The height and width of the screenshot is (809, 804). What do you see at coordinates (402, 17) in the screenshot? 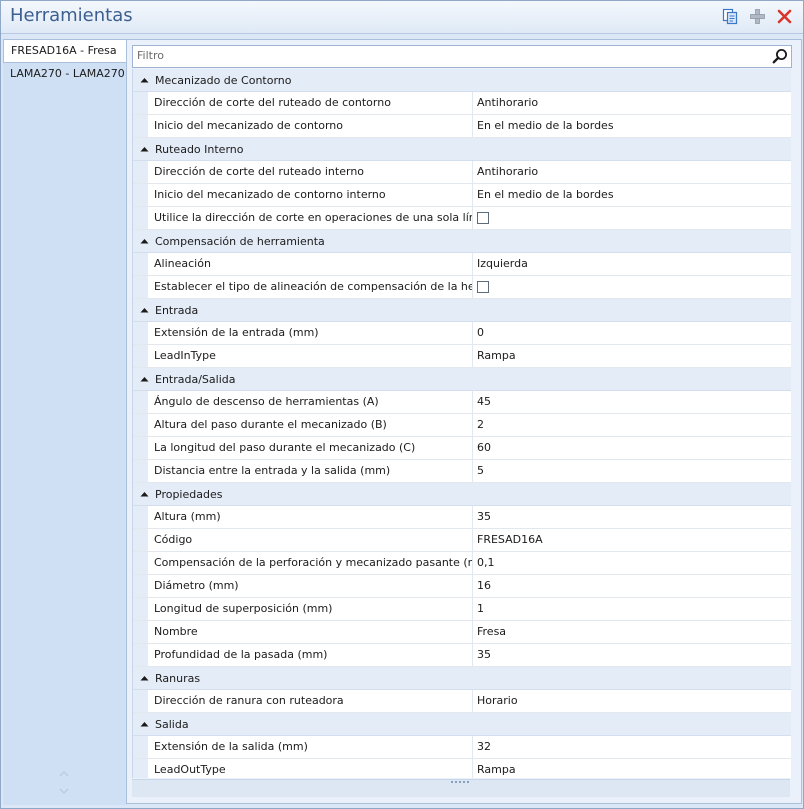
I see `title-bar: Herramientas` at bounding box center [402, 17].